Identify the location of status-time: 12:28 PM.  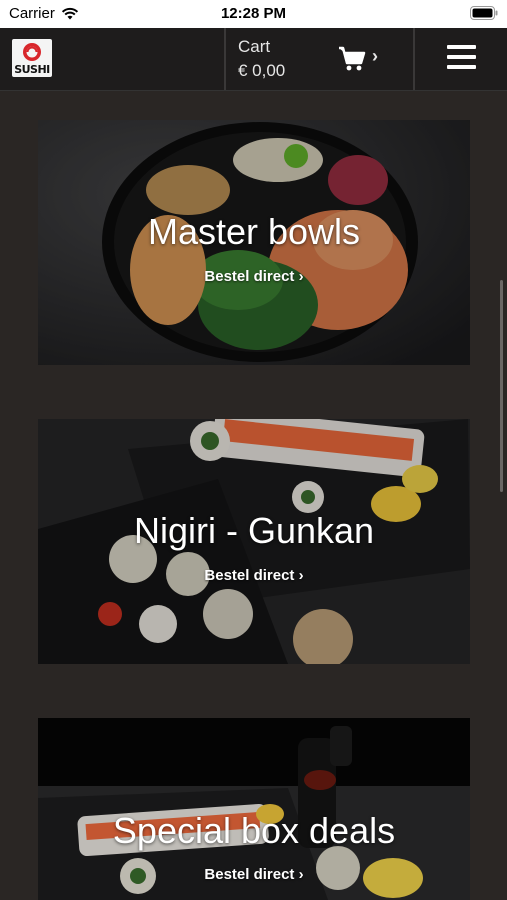
(253, 13).